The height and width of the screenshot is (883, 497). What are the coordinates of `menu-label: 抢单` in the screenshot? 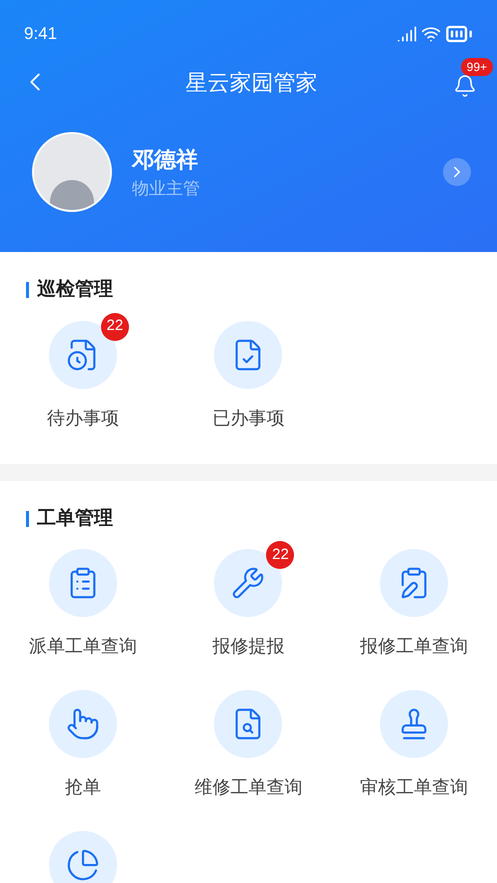 It's located at (82, 787).